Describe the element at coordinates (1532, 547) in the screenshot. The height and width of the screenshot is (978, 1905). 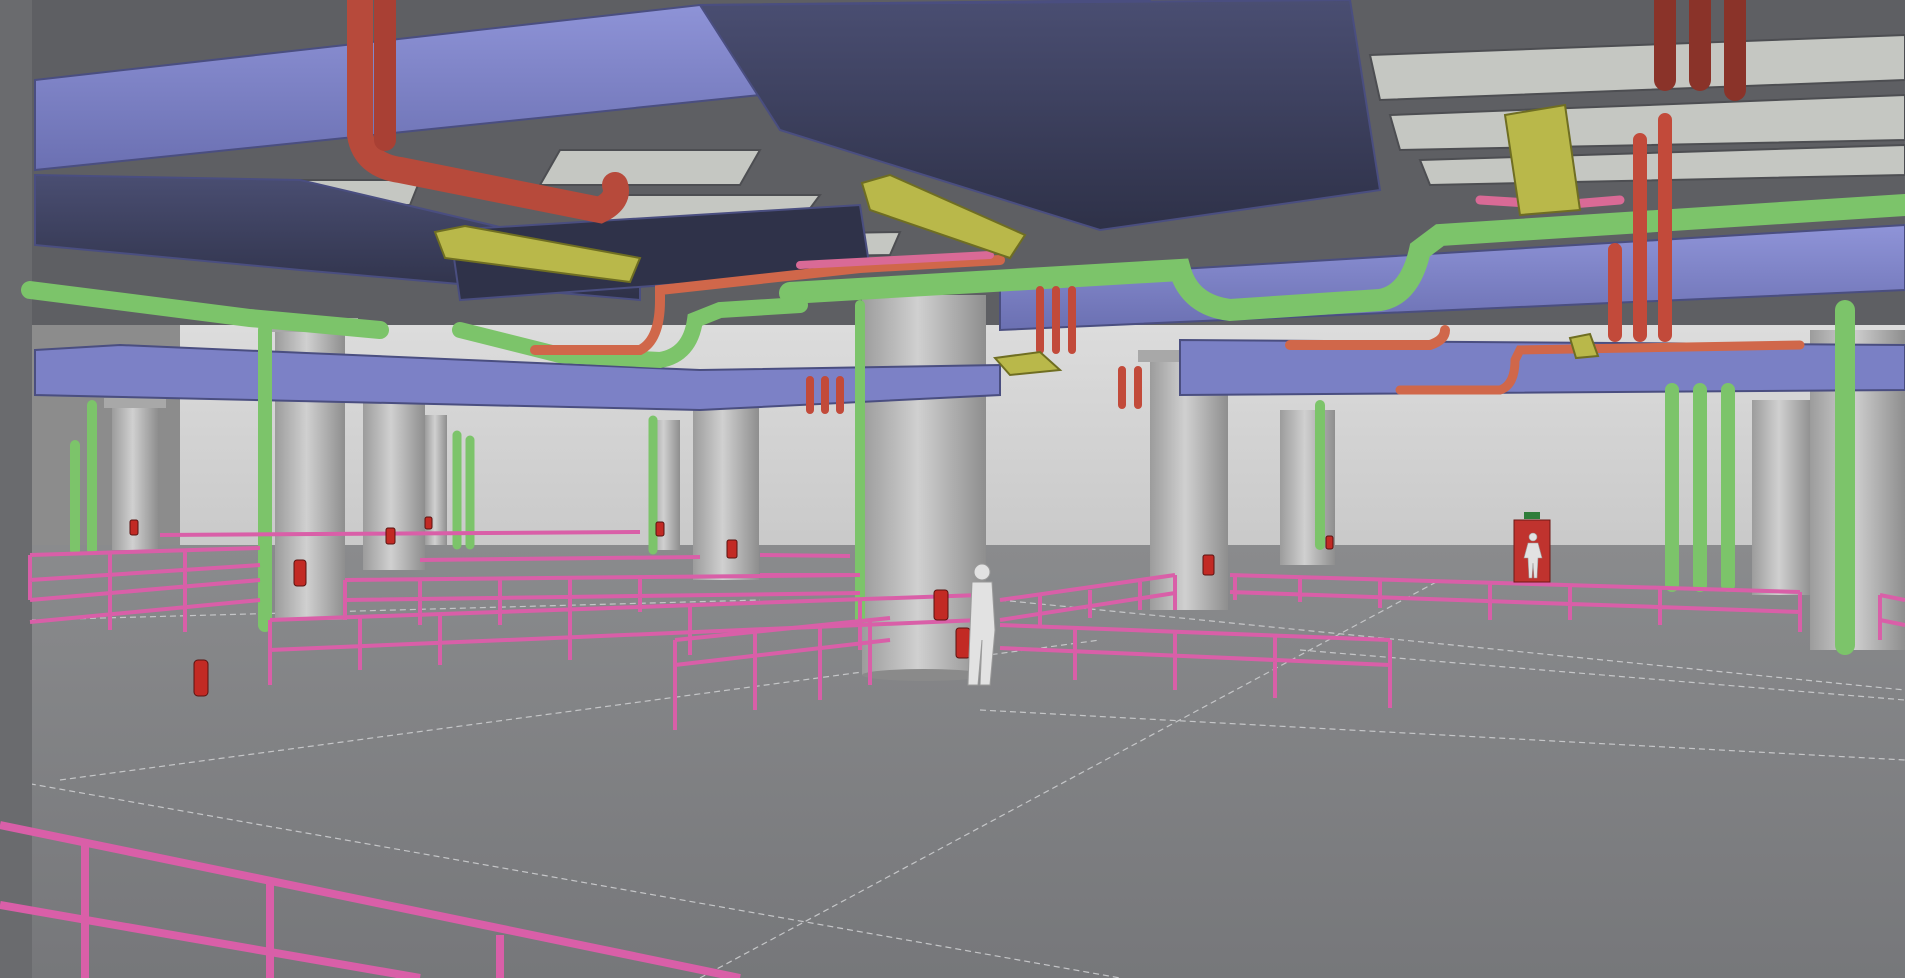
I see `exit-door` at that location.